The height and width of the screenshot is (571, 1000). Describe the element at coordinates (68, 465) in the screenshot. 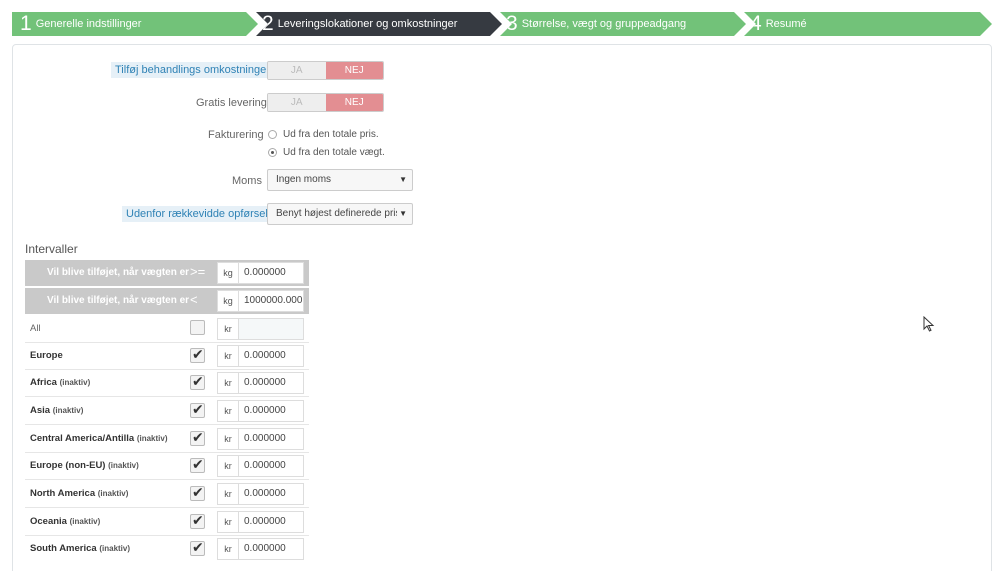

I see `zone-name: Europe (non-EU)` at that location.